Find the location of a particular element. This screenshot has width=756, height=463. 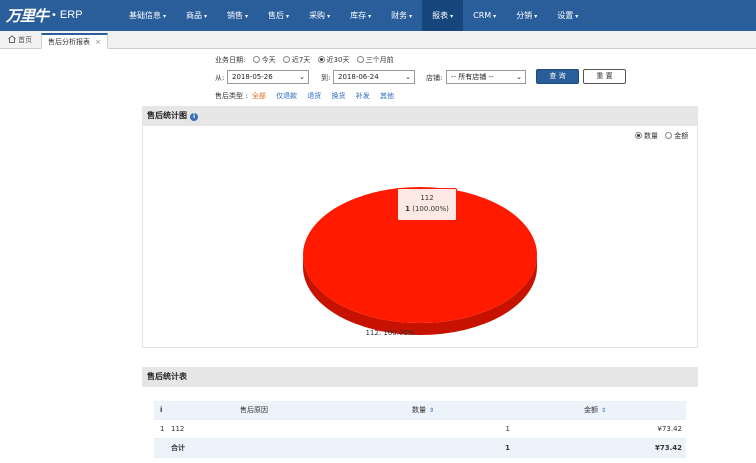

tooltip-name: 112 is located at coordinates (427, 198).